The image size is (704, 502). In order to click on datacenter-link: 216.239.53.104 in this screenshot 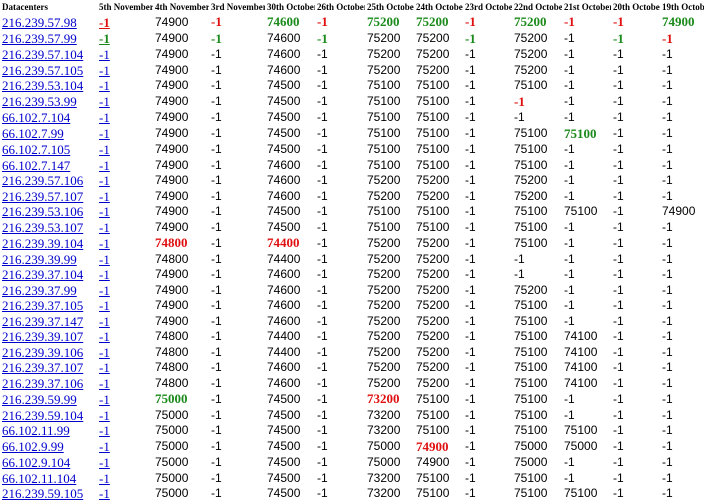, I will do `click(42, 85)`.